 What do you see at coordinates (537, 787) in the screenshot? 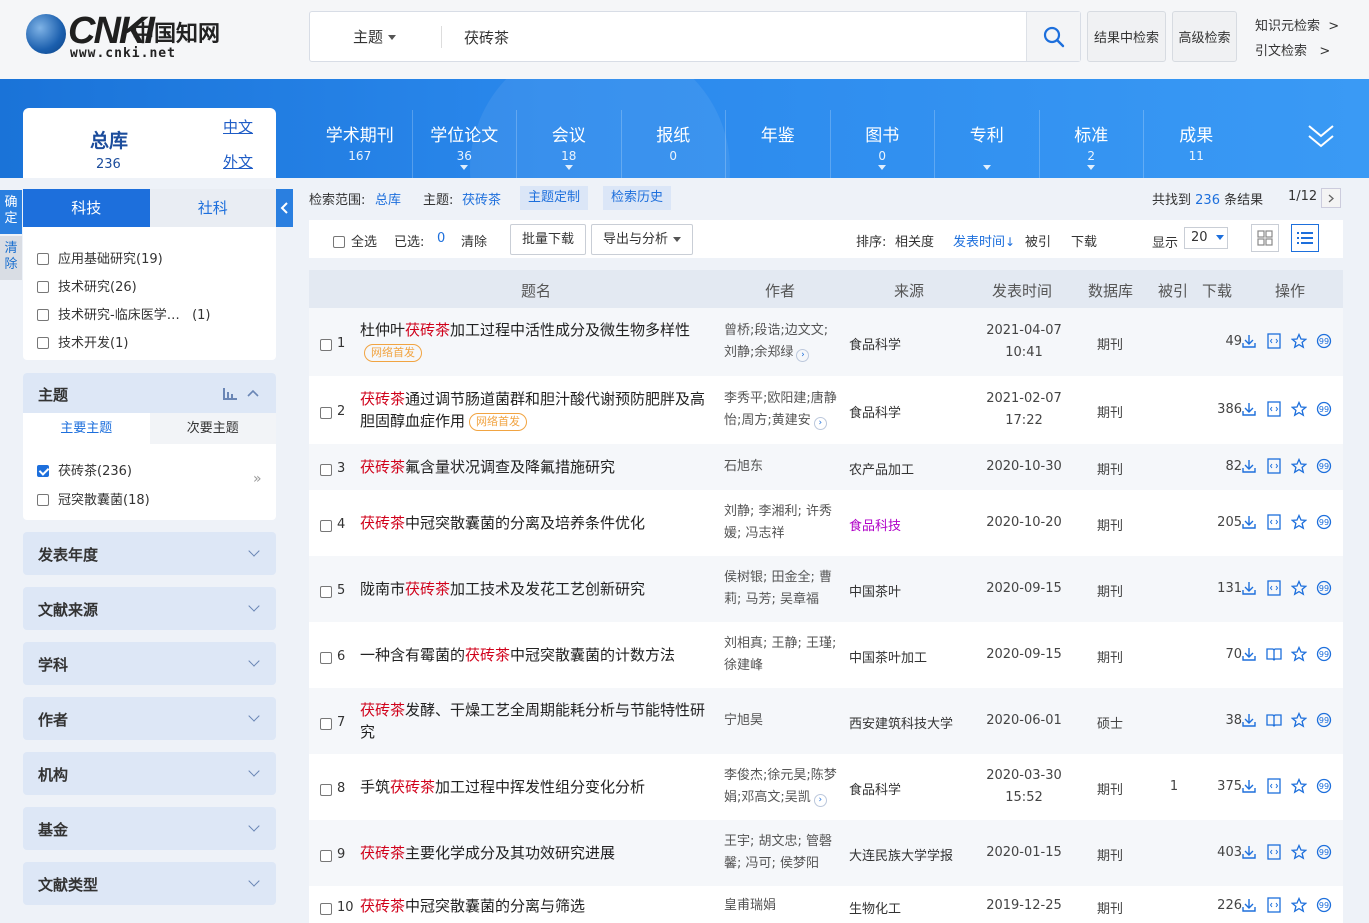
I see `row-title: 手筑茯砖茶加工过程中挥发性组分变化分析` at bounding box center [537, 787].